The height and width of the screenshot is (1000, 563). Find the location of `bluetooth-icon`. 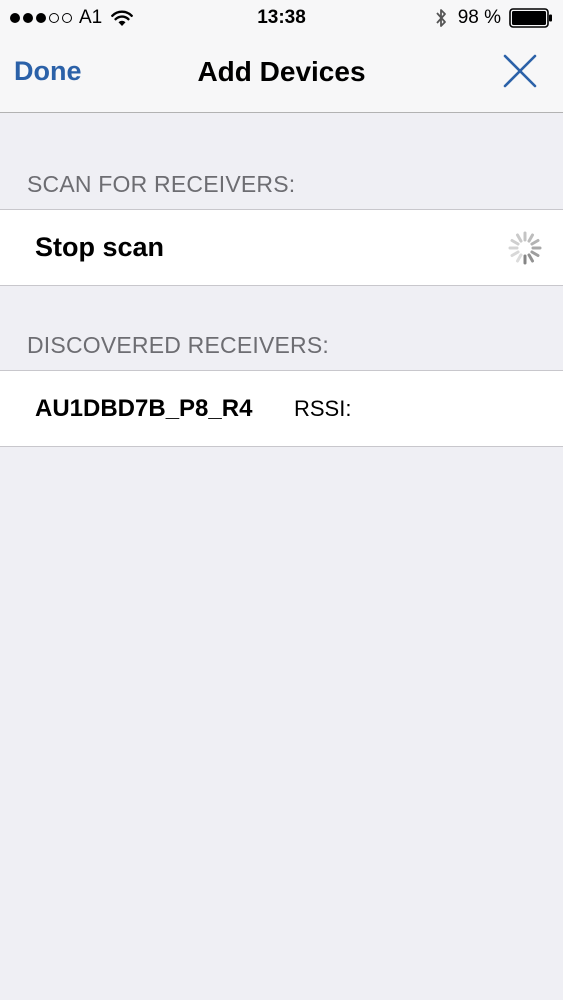

bluetooth-icon is located at coordinates (441, 18).